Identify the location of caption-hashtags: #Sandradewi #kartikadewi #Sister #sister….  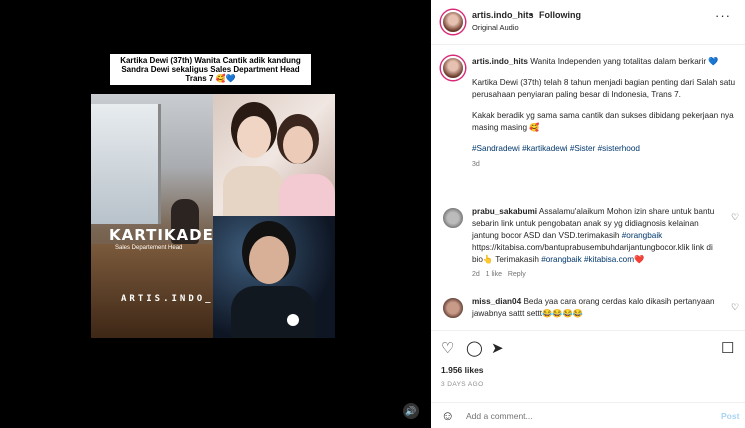
(606, 149).